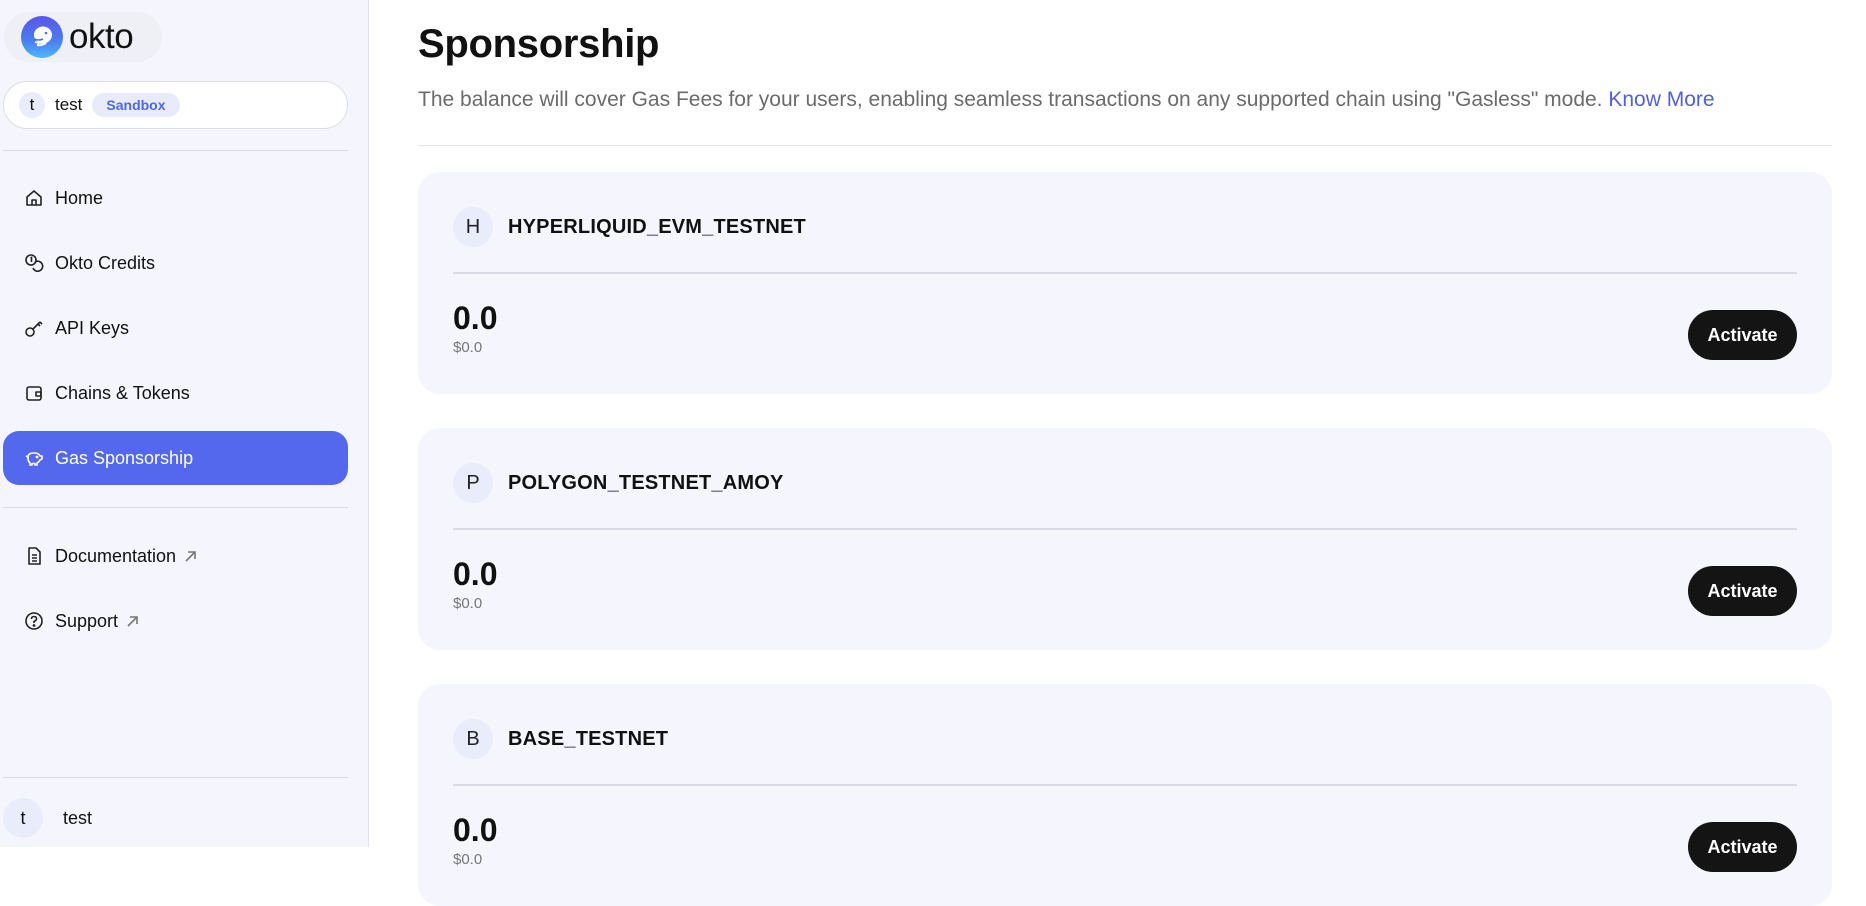  I want to click on okto-octopus-logo-icon, so click(42, 37).